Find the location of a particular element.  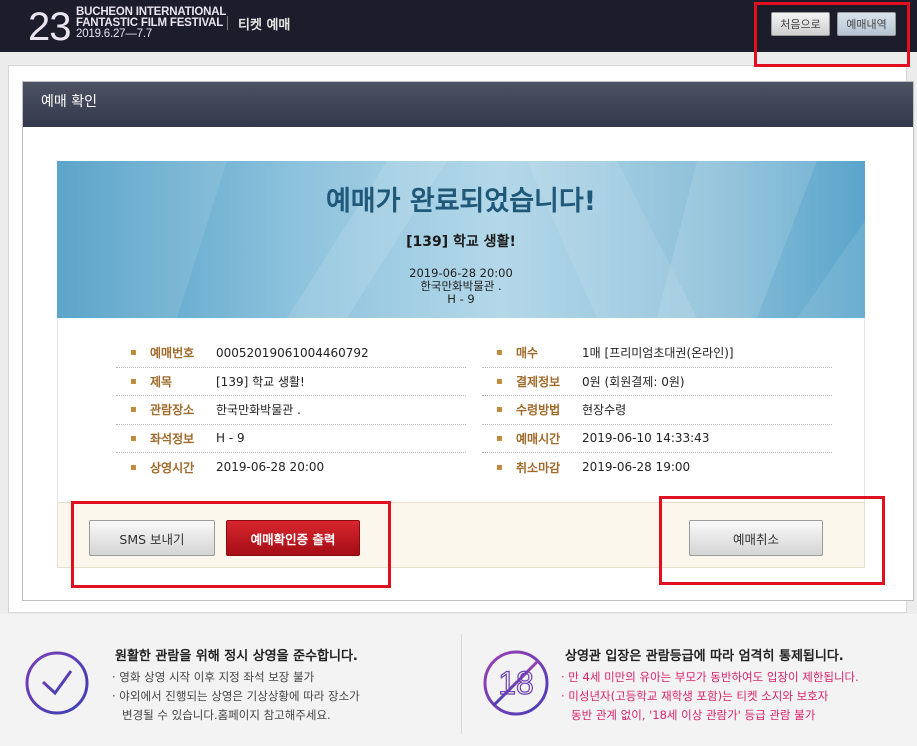

detail-row: ▪ 결제정보 0원 (회원결제: 0원) is located at coordinates (657, 382).